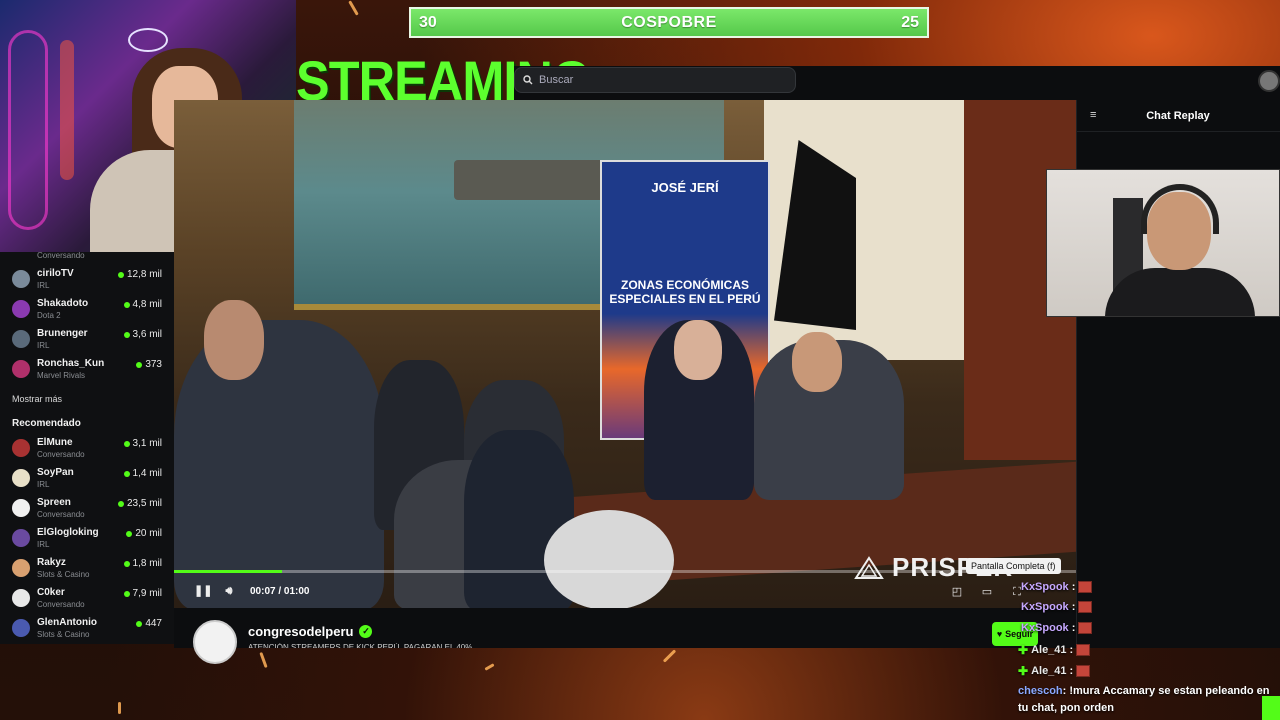  I want to click on viewer-count-text: 3,1 mil, so click(147, 443).